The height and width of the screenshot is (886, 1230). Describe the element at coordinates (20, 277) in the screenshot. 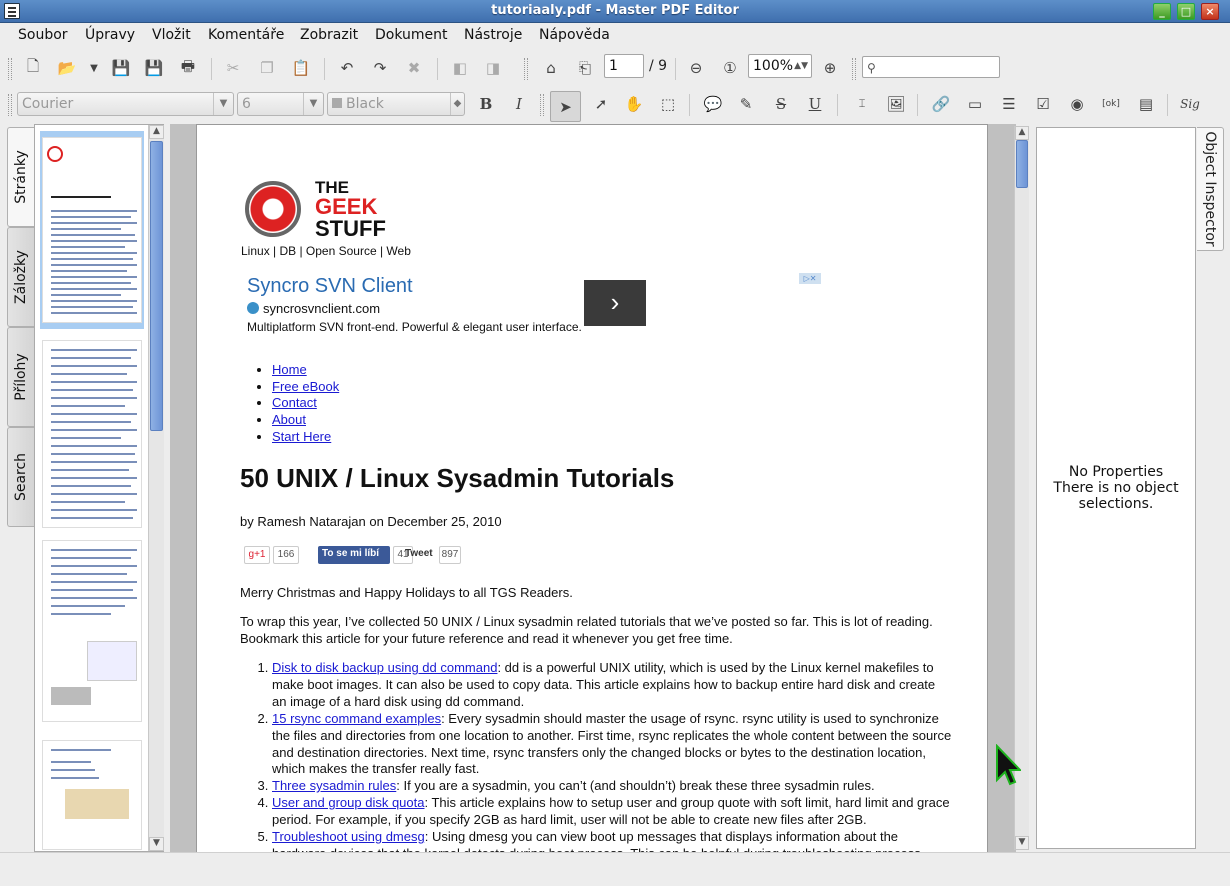

I see `tab-zalozky: Záložky` at that location.